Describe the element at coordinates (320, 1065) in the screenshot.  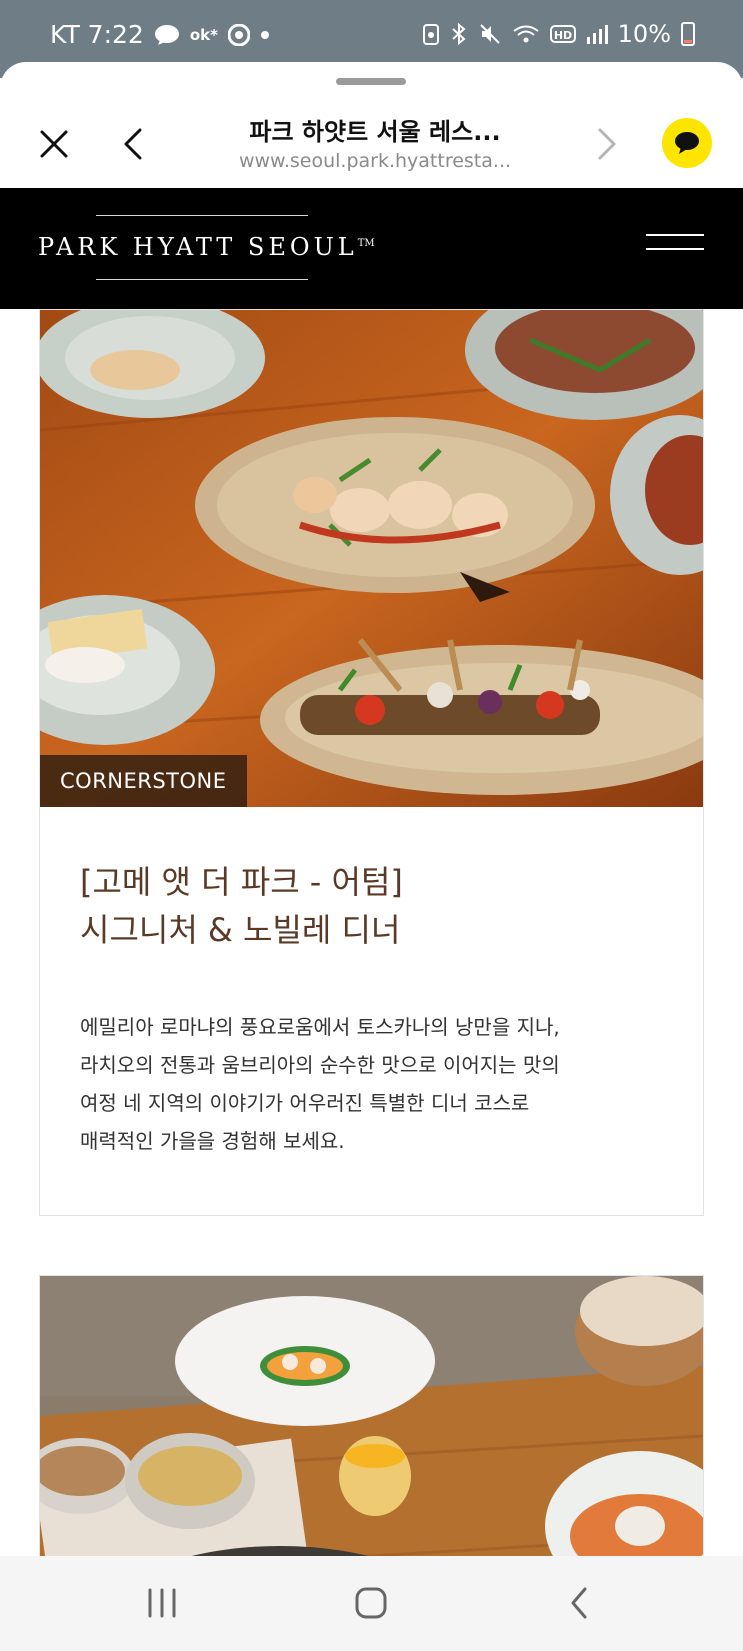
I see `description-line: 라치오의 전통과 움브리아의 순수한 맛으로 이어지는 맛의` at that location.